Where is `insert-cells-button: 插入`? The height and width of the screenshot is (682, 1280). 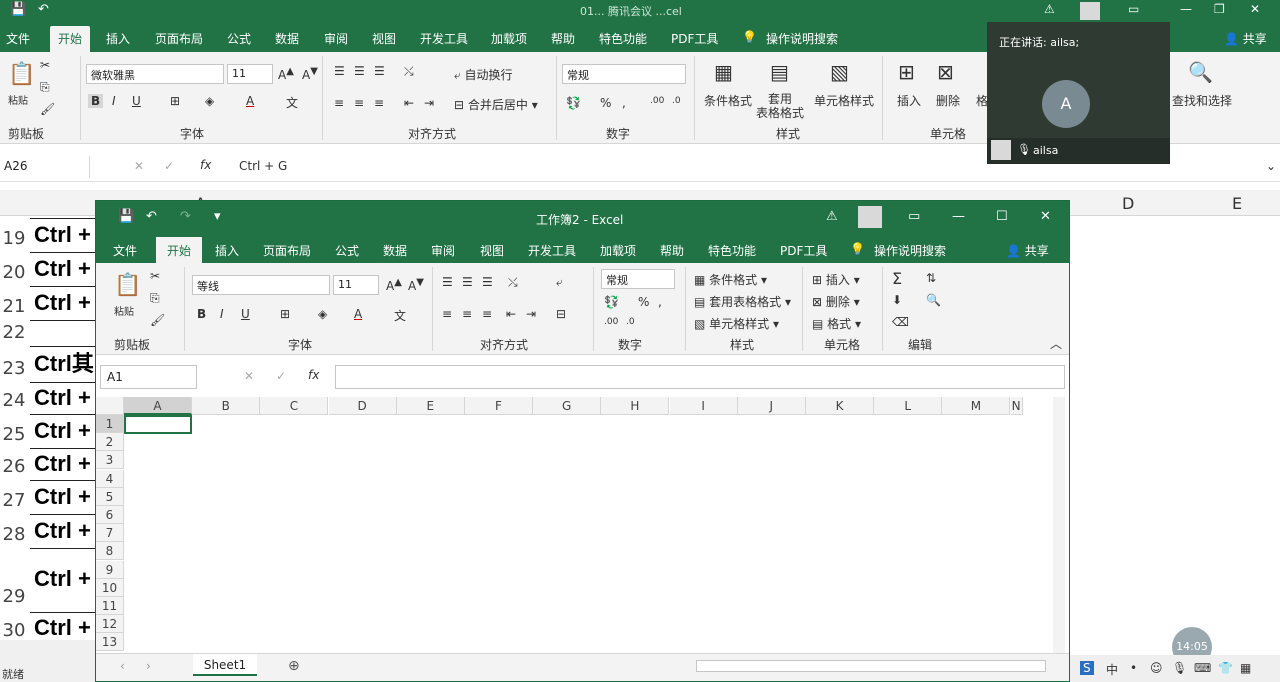 insert-cells-button: 插入 is located at coordinates (909, 100).